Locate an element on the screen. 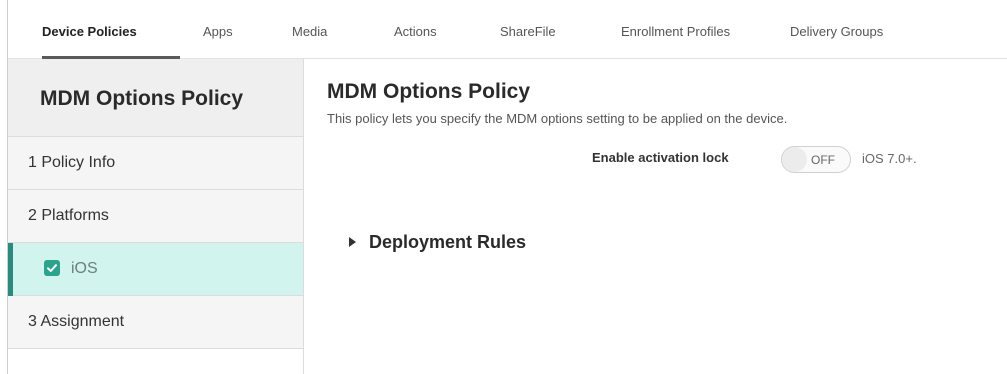  activation-lock-label: Enable activation lock is located at coordinates (660, 157).